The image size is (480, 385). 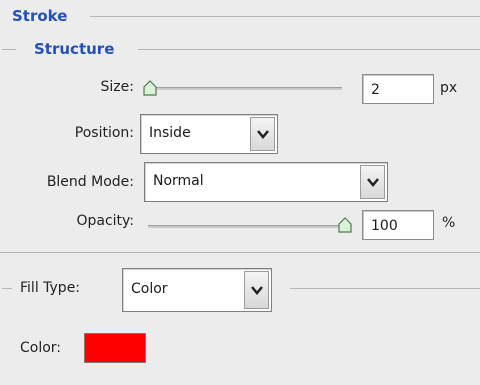 I want to click on blend-mode-dropdown-button, so click(x=372, y=182).